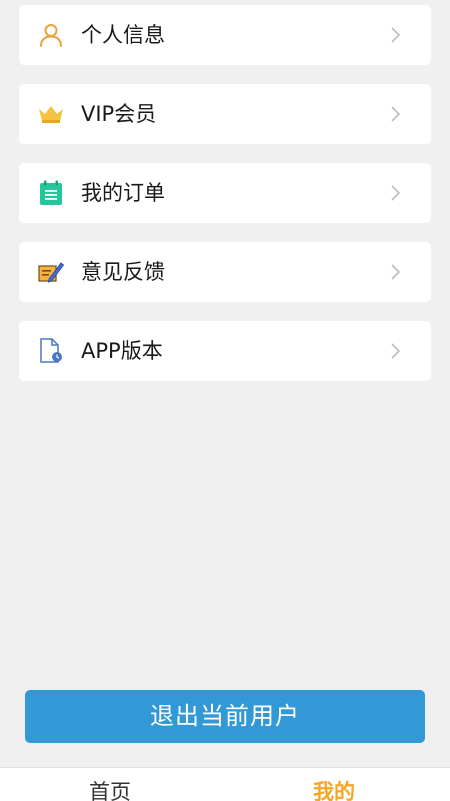 This screenshot has height=801, width=450. I want to click on logout-button: 退出当前用户, so click(225, 716).